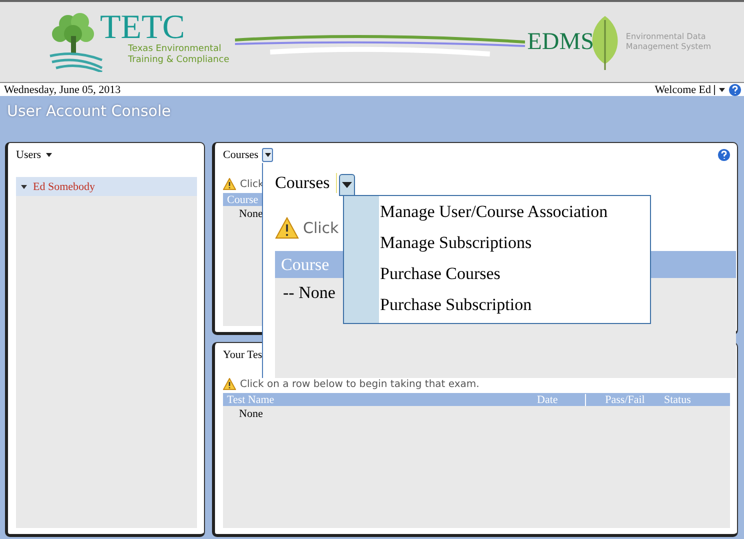 The image size is (744, 539). What do you see at coordinates (515, 310) in the screenshot?
I see `menu-item: Purchase Subscription` at bounding box center [515, 310].